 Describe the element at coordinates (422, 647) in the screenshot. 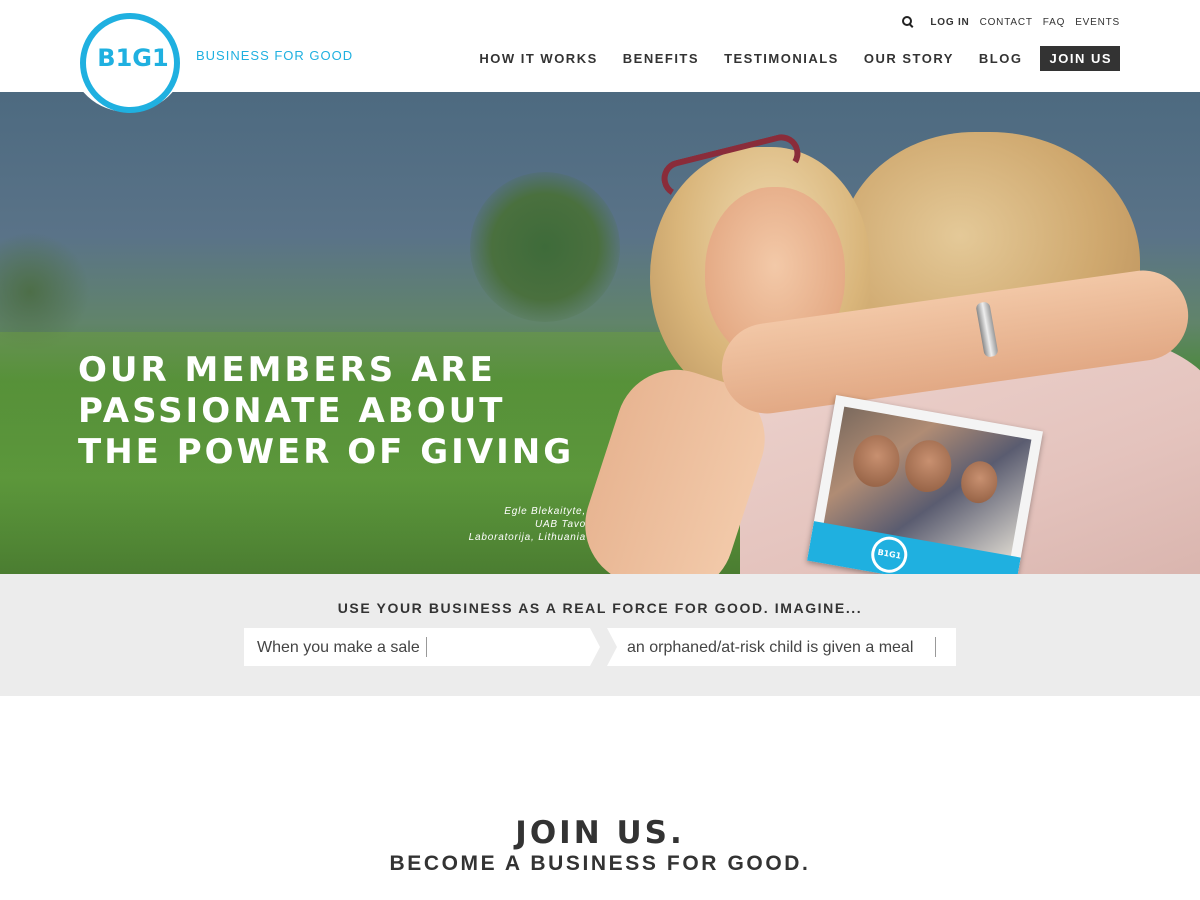

I see `action-selector: When you make a sale` at that location.